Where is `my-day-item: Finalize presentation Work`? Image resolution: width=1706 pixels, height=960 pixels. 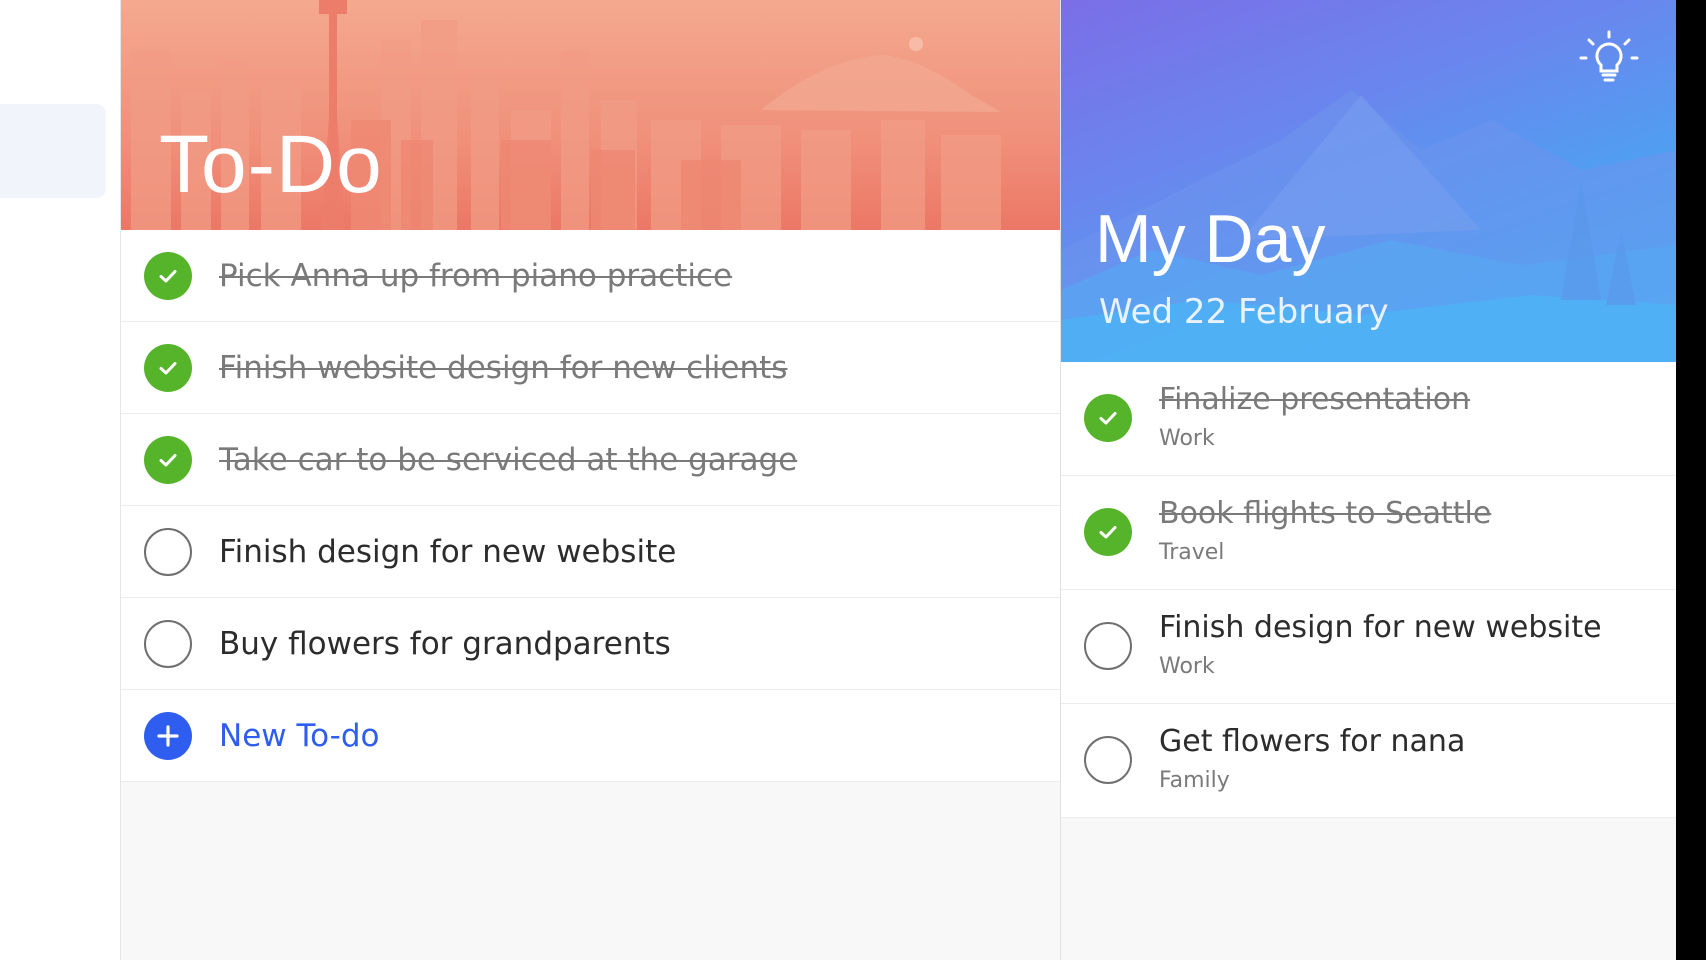
my-day-item: Finalize presentation Work is located at coordinates (1369, 419).